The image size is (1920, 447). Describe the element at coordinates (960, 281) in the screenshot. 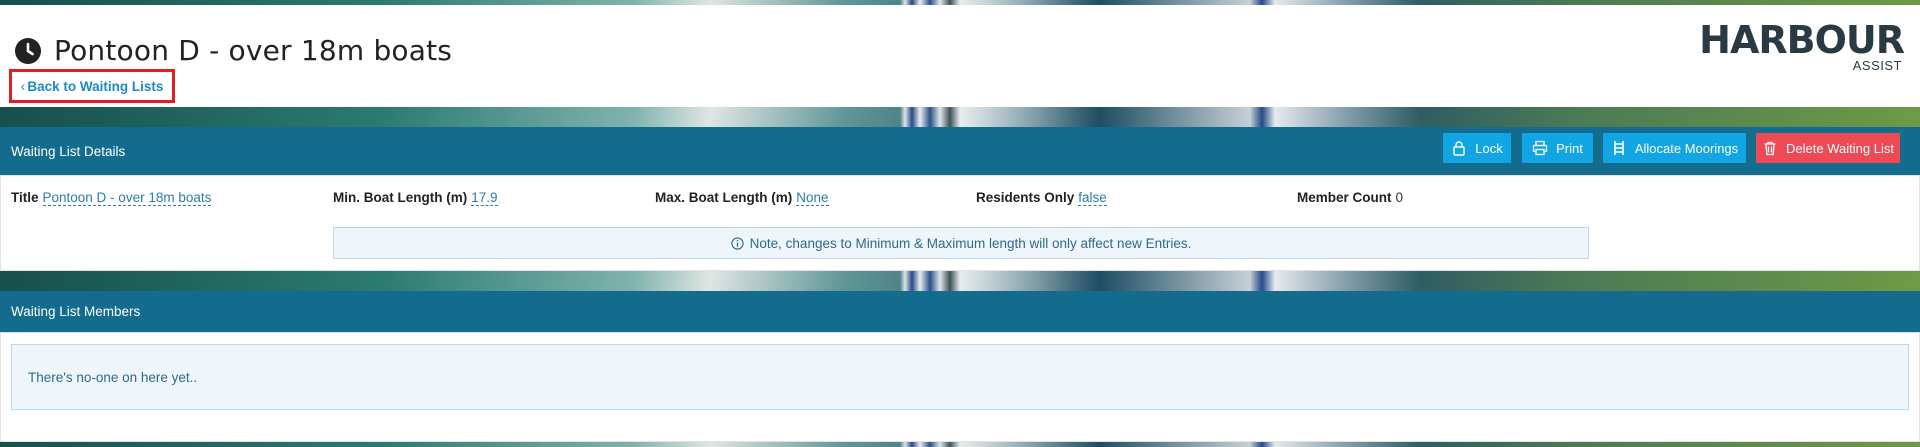

I see `background-strip-middle` at that location.